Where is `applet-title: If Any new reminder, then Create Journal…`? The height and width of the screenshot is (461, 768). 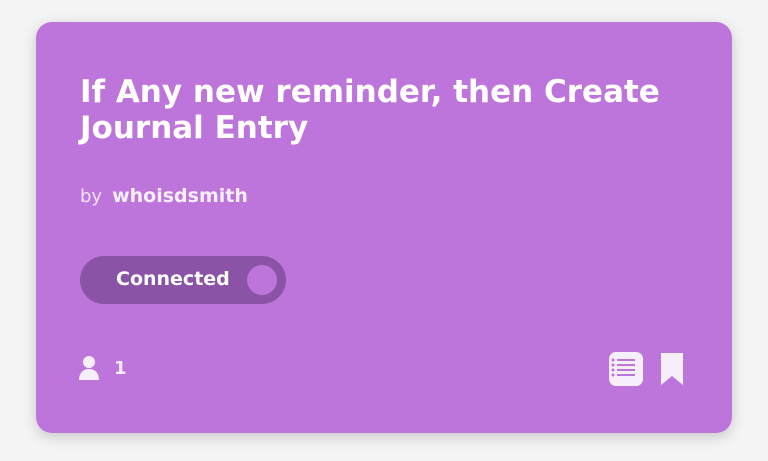
applet-title: If Any new reminder, then Create Journal… is located at coordinates (370, 110).